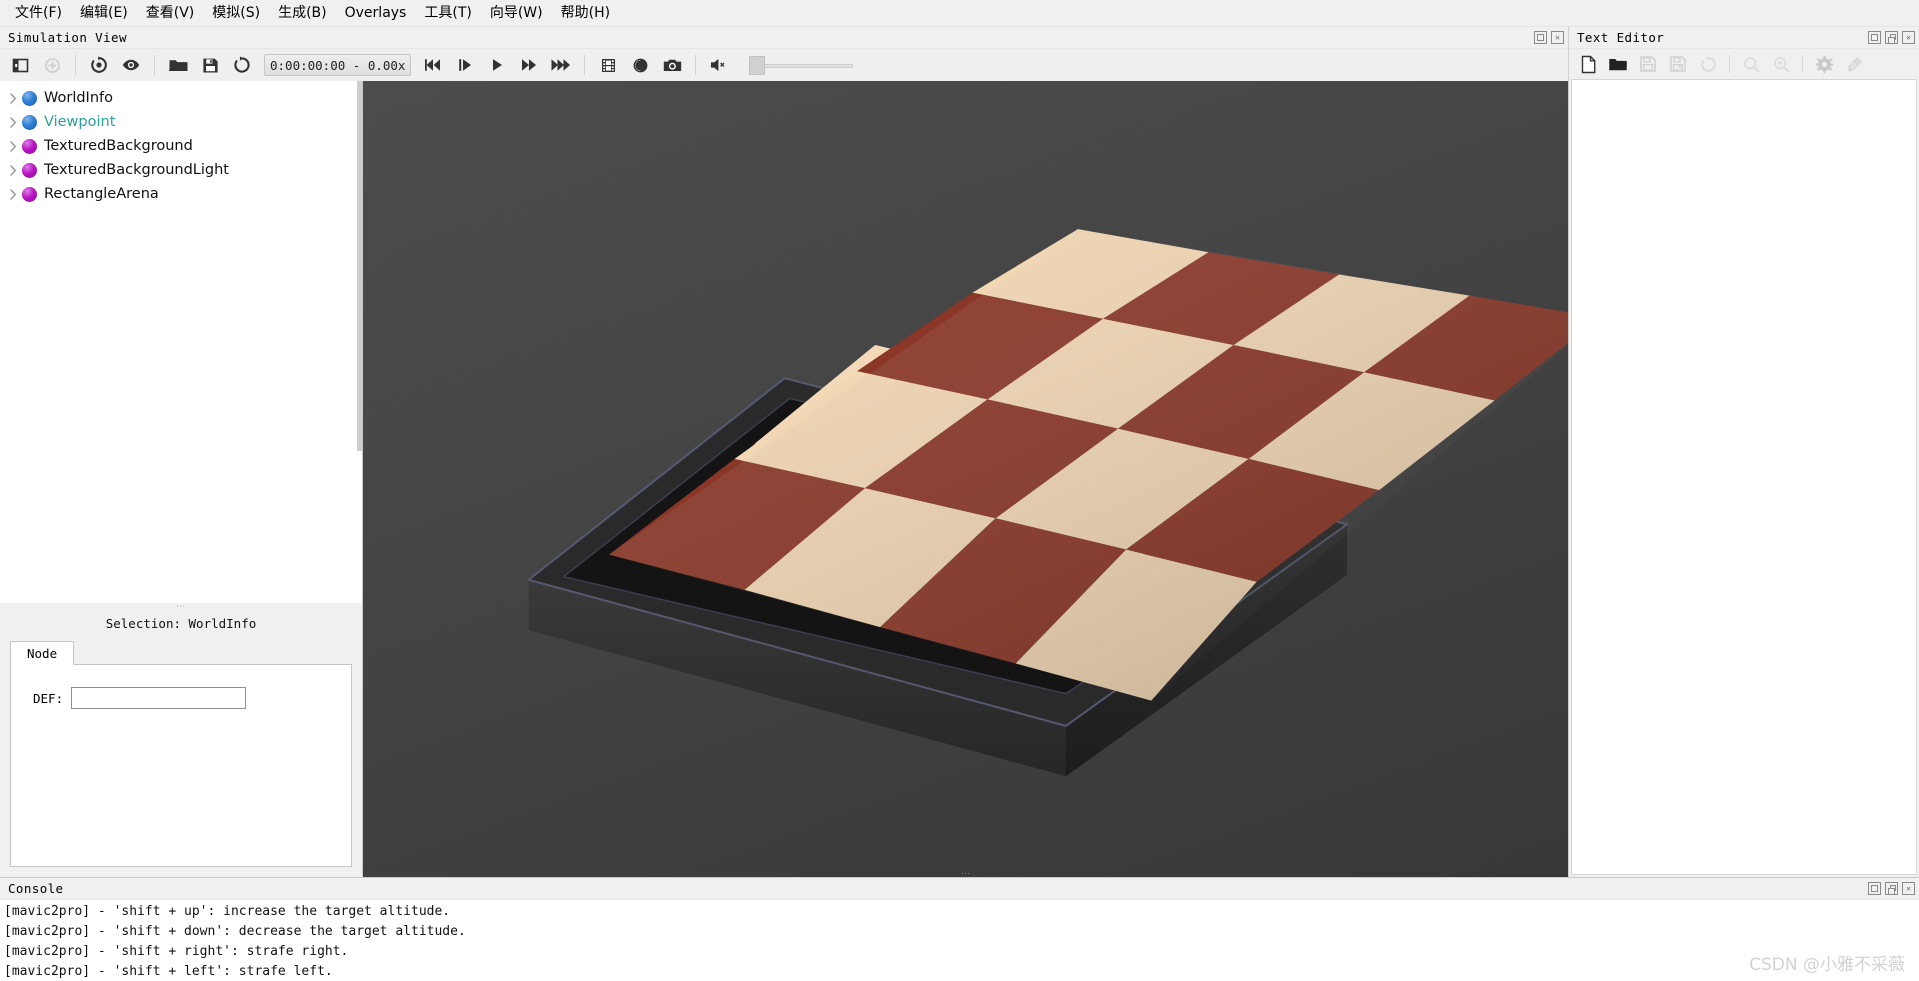 The height and width of the screenshot is (981, 1919). Describe the element at coordinates (497, 65) in the screenshot. I see `play-icon` at that location.